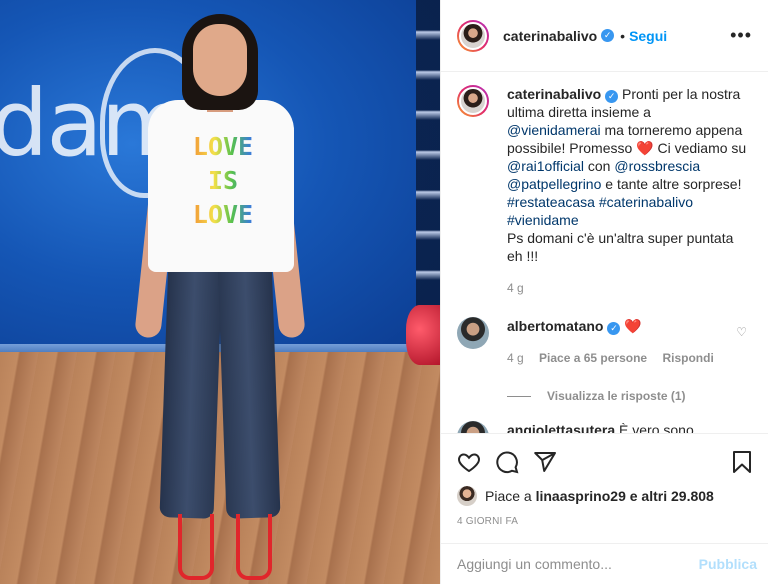 This screenshot has width=768, height=584. I want to click on heart-emoji: ❤️, so click(645, 148).